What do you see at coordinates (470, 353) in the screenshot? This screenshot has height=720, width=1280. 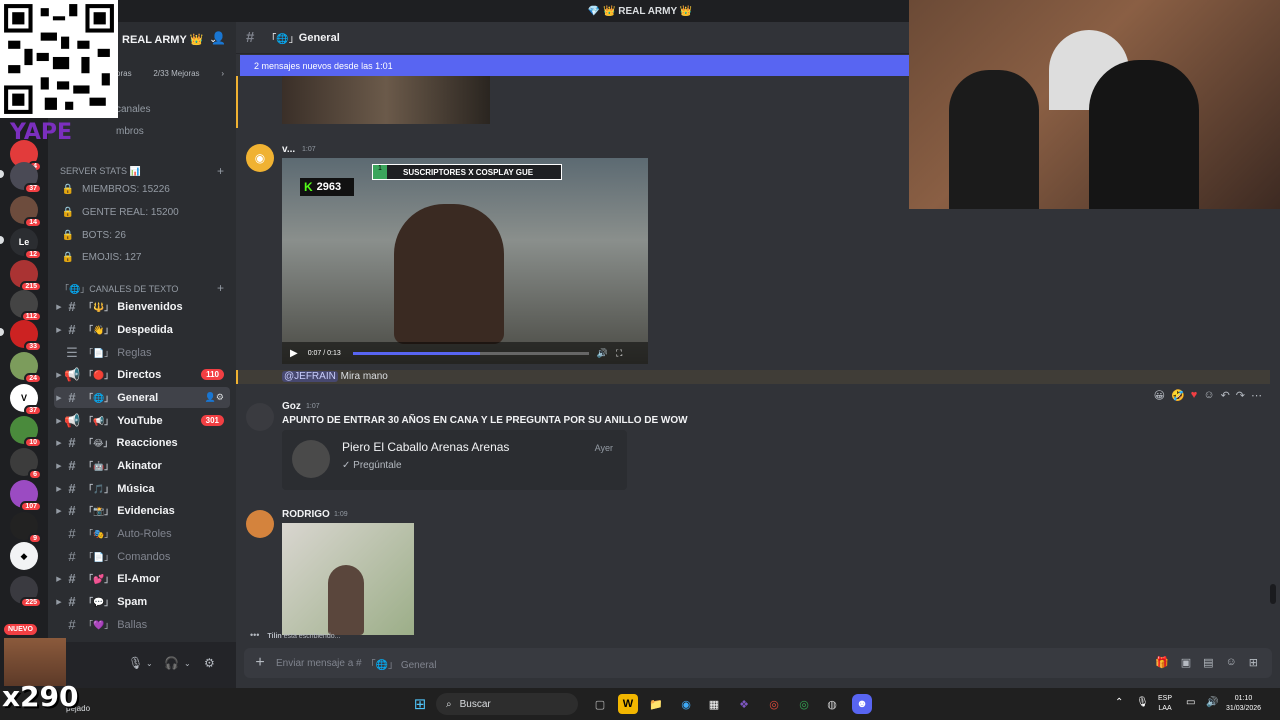 I see `video-seek-bar` at bounding box center [470, 353].